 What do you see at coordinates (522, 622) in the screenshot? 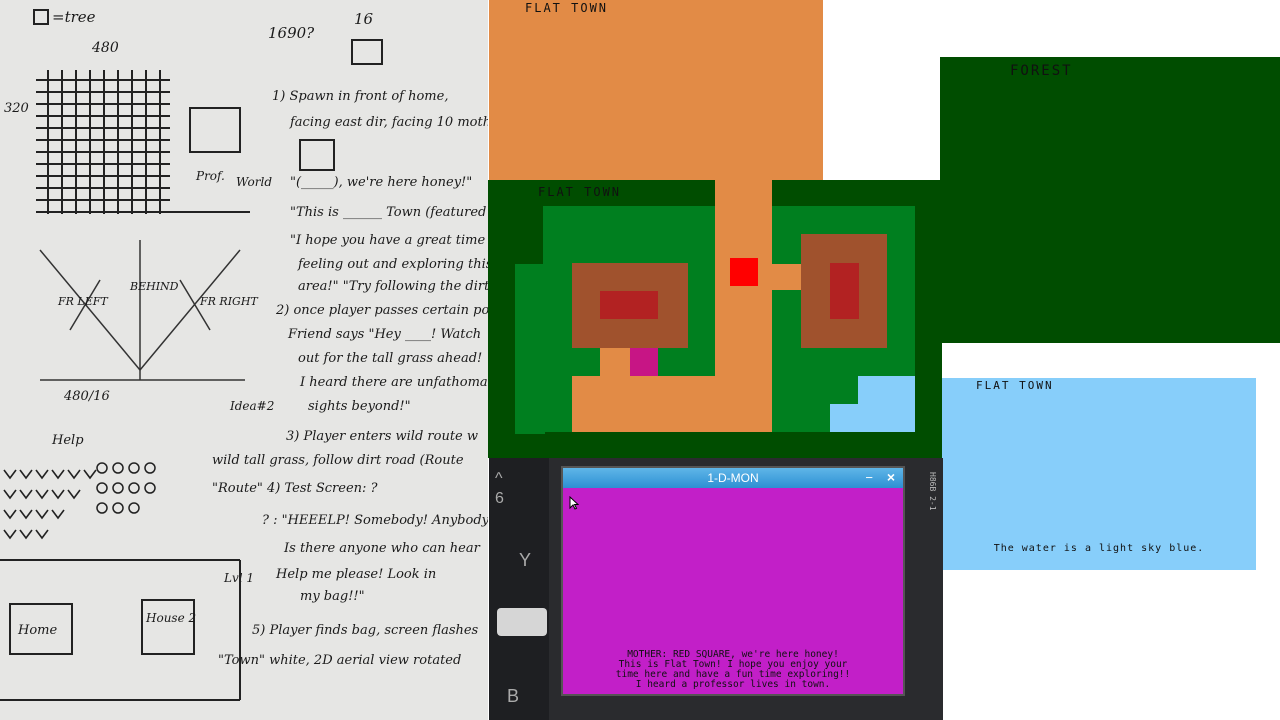
I see `usb-connector` at bounding box center [522, 622].